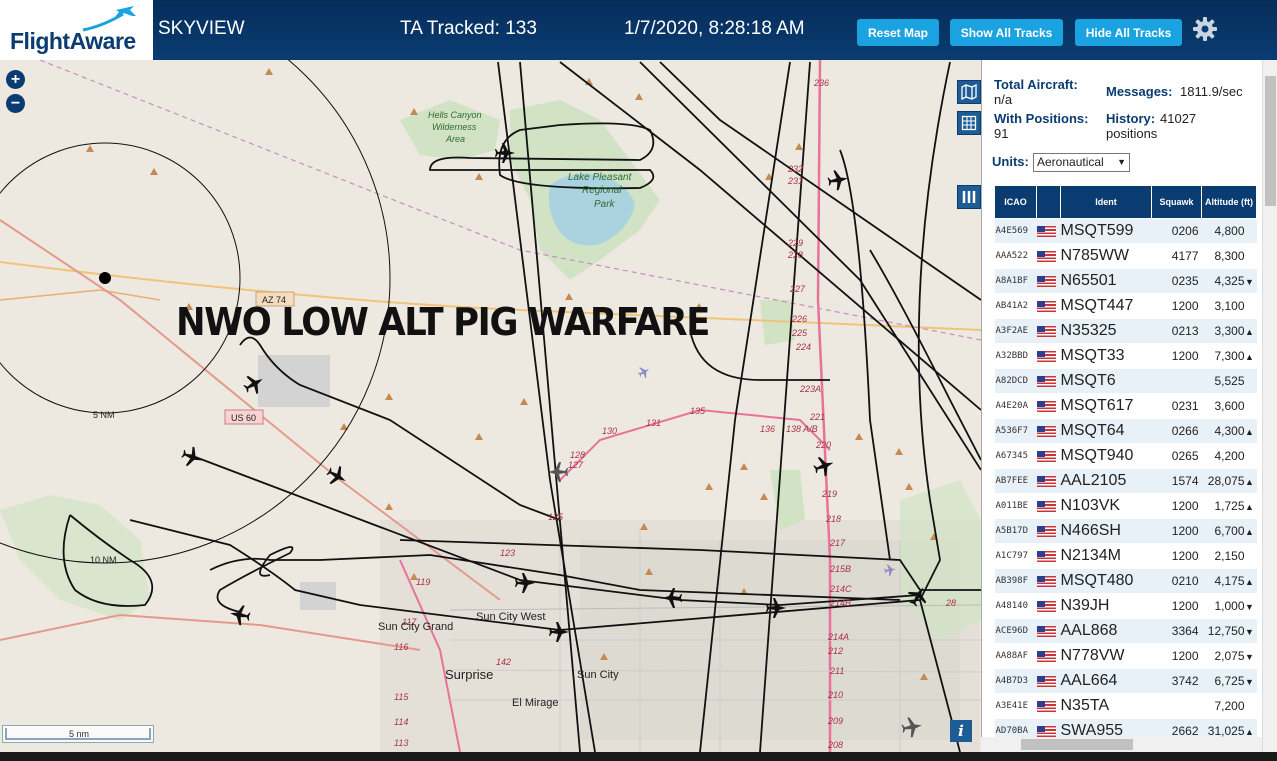 The width and height of the screenshot is (1277, 761). Describe the element at coordinates (961, 731) in the screenshot. I see `info-button: i` at that location.